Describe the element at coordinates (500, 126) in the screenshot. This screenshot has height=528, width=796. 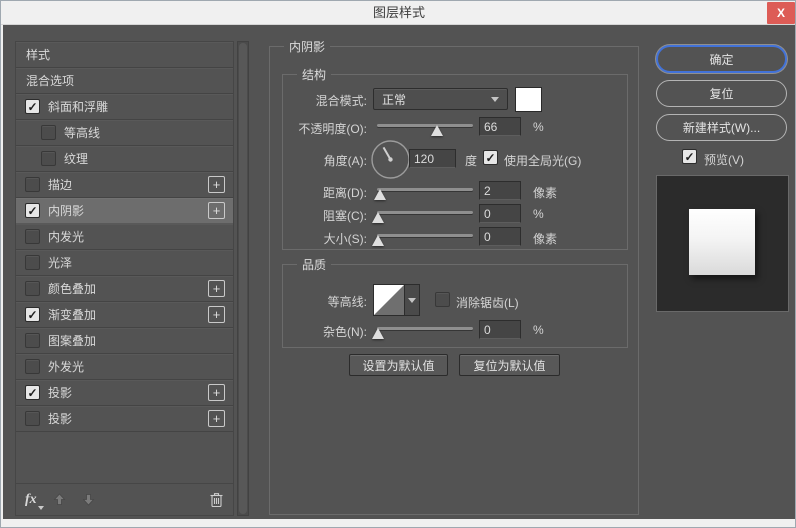
I see `opacity-input` at that location.